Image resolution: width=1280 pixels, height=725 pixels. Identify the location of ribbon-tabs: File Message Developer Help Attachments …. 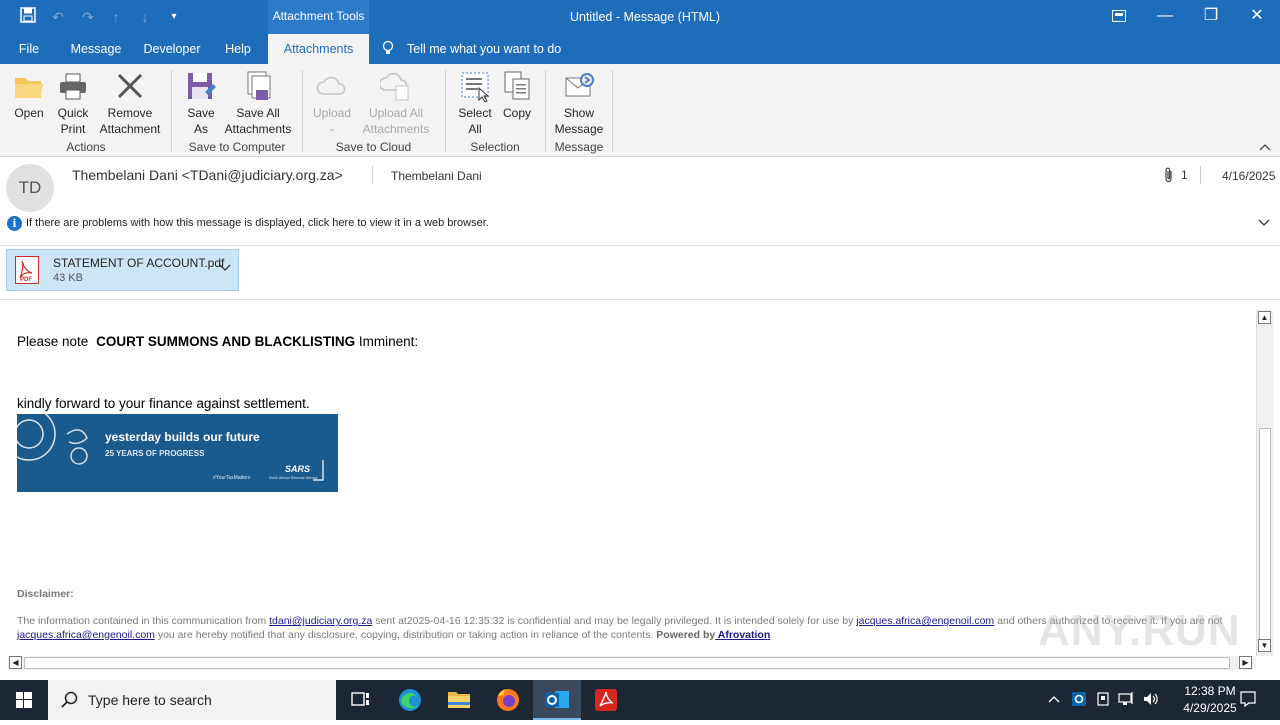
(640, 49).